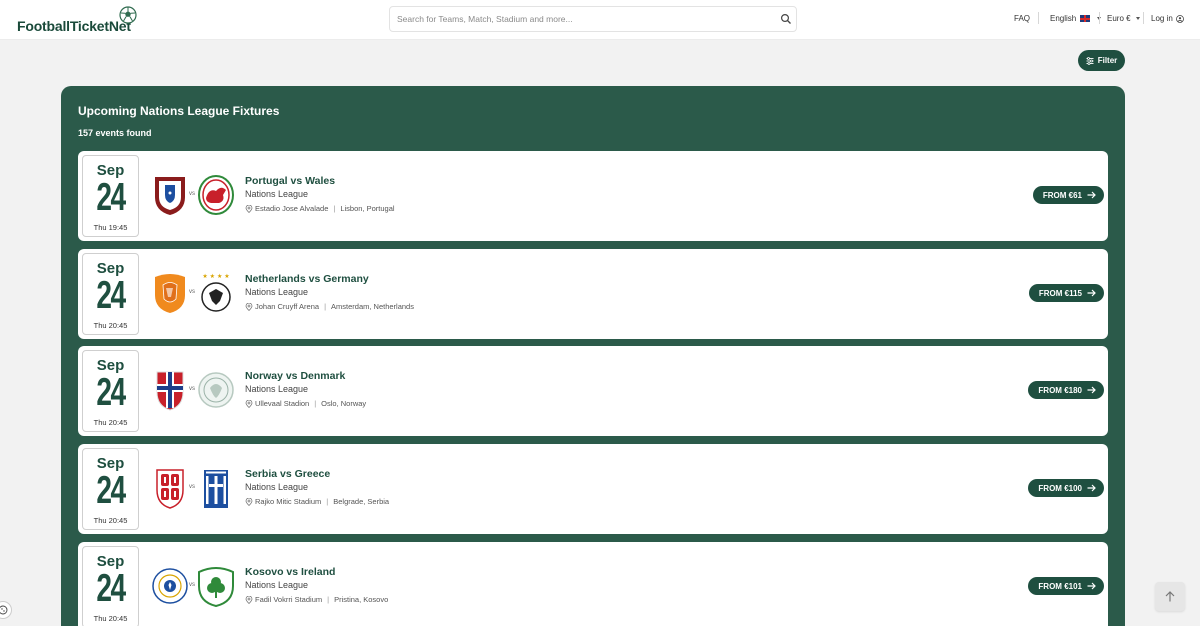 Image resolution: width=1200 pixels, height=626 pixels. What do you see at coordinates (786, 19) in the screenshot?
I see `search-icon` at bounding box center [786, 19].